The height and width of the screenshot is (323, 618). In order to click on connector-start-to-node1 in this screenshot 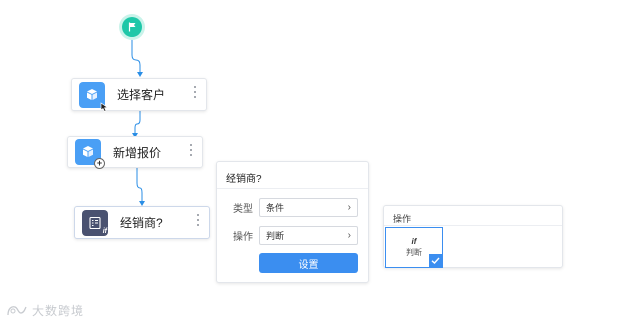, I will do `click(136, 55)`.